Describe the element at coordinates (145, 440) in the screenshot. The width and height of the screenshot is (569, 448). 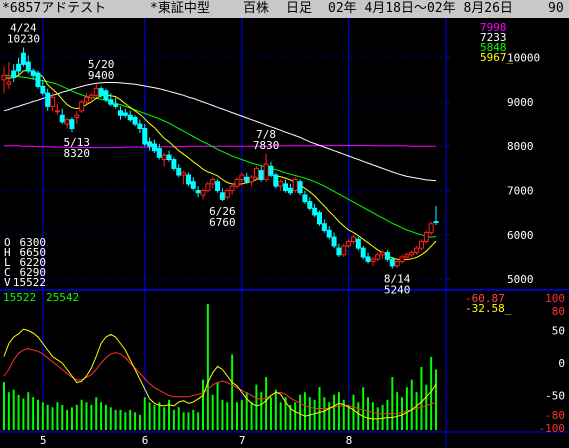
I see `x-tick-label-1: 6` at that location.